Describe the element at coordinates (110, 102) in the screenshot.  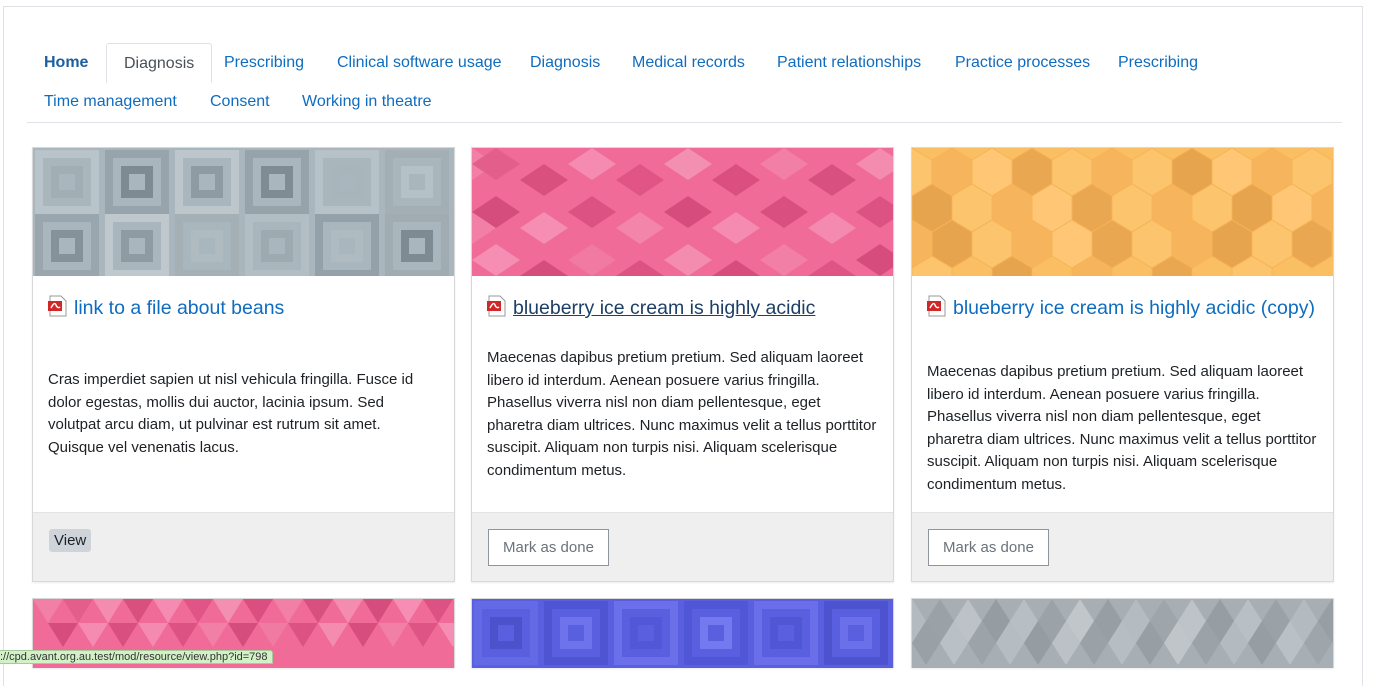
I see `tab-time-management: Time management` at that location.